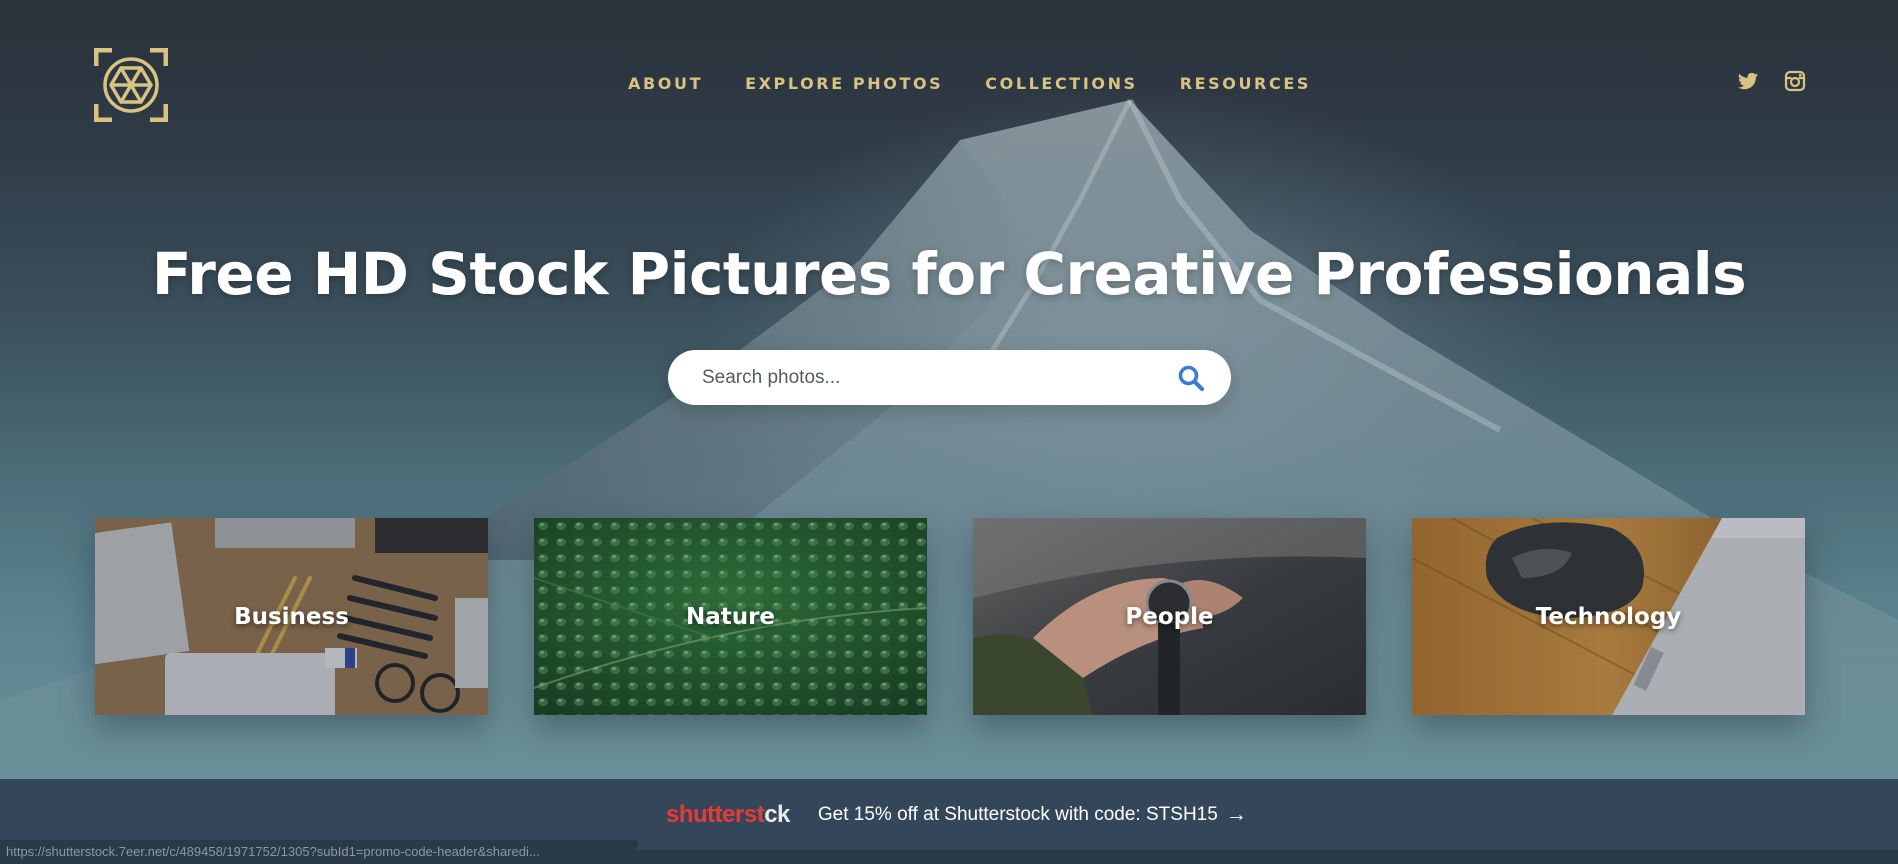  What do you see at coordinates (131, 85) in the screenshot?
I see `aperture-logo-icon` at bounding box center [131, 85].